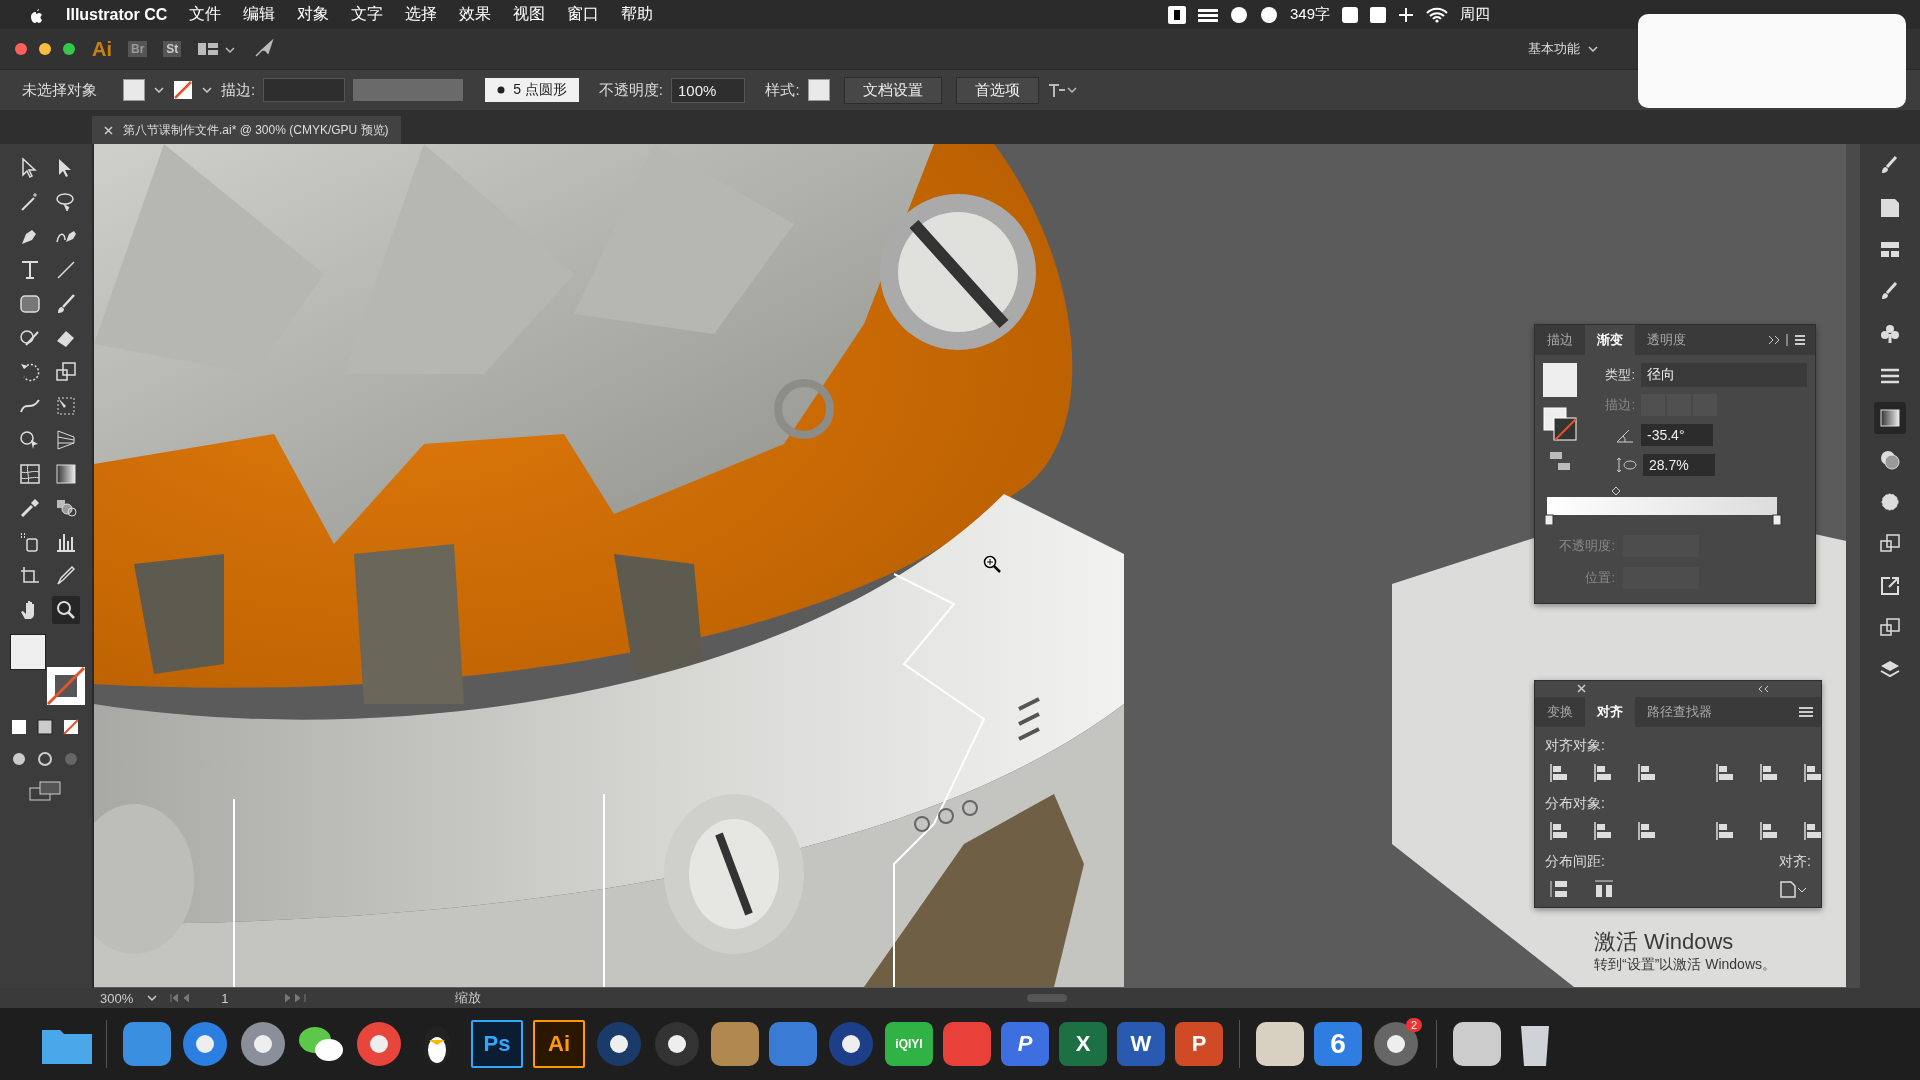  Describe the element at coordinates (997, 90) in the screenshot. I see `toolbar-button: 首选项` at that location.